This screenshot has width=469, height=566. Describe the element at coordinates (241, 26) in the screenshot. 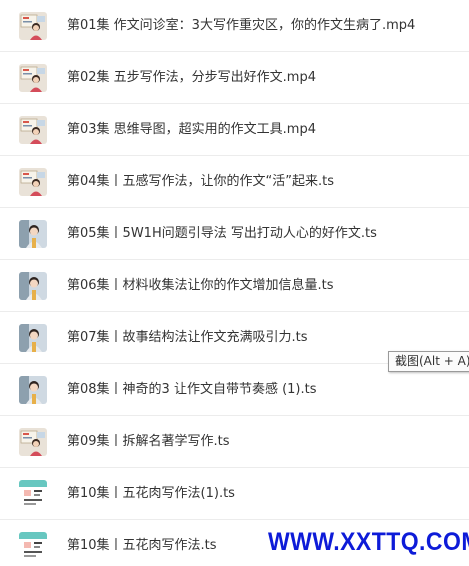

I see `file-name: 第01集 作文问诊室：3大写作重灾区，你的作文生病了.mp4` at that location.